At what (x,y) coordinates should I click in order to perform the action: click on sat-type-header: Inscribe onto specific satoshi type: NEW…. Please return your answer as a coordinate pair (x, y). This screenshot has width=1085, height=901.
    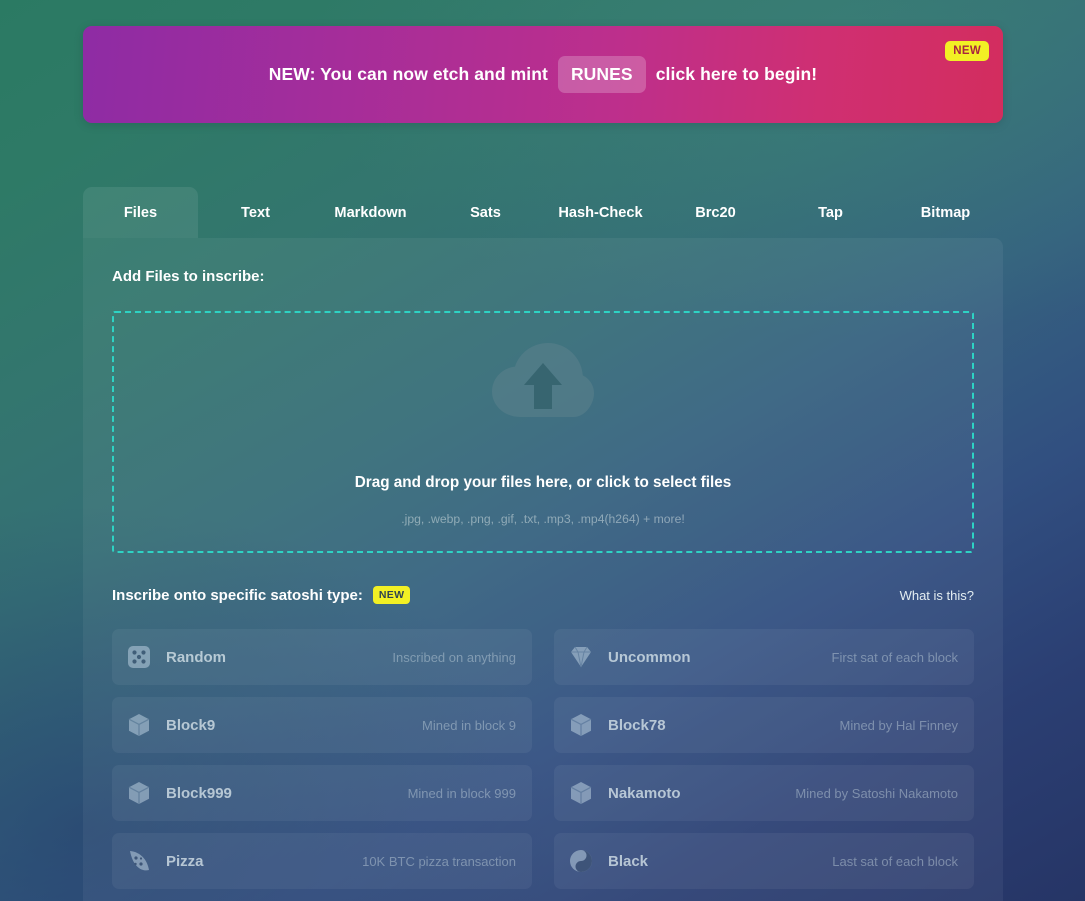
    Looking at the image, I should click on (543, 595).